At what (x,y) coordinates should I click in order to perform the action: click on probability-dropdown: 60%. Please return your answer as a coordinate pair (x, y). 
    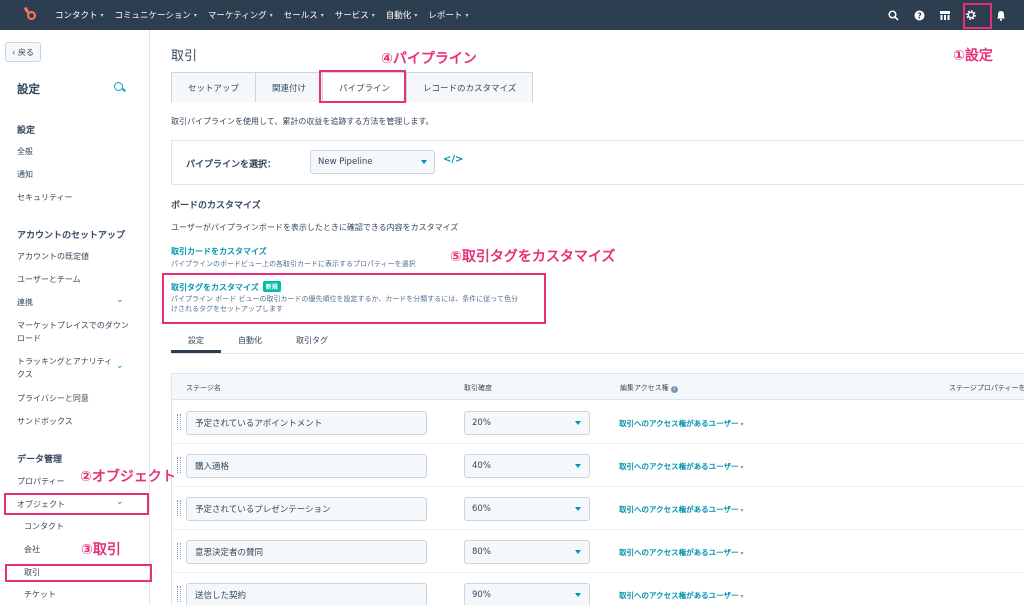
    Looking at the image, I should click on (527, 509).